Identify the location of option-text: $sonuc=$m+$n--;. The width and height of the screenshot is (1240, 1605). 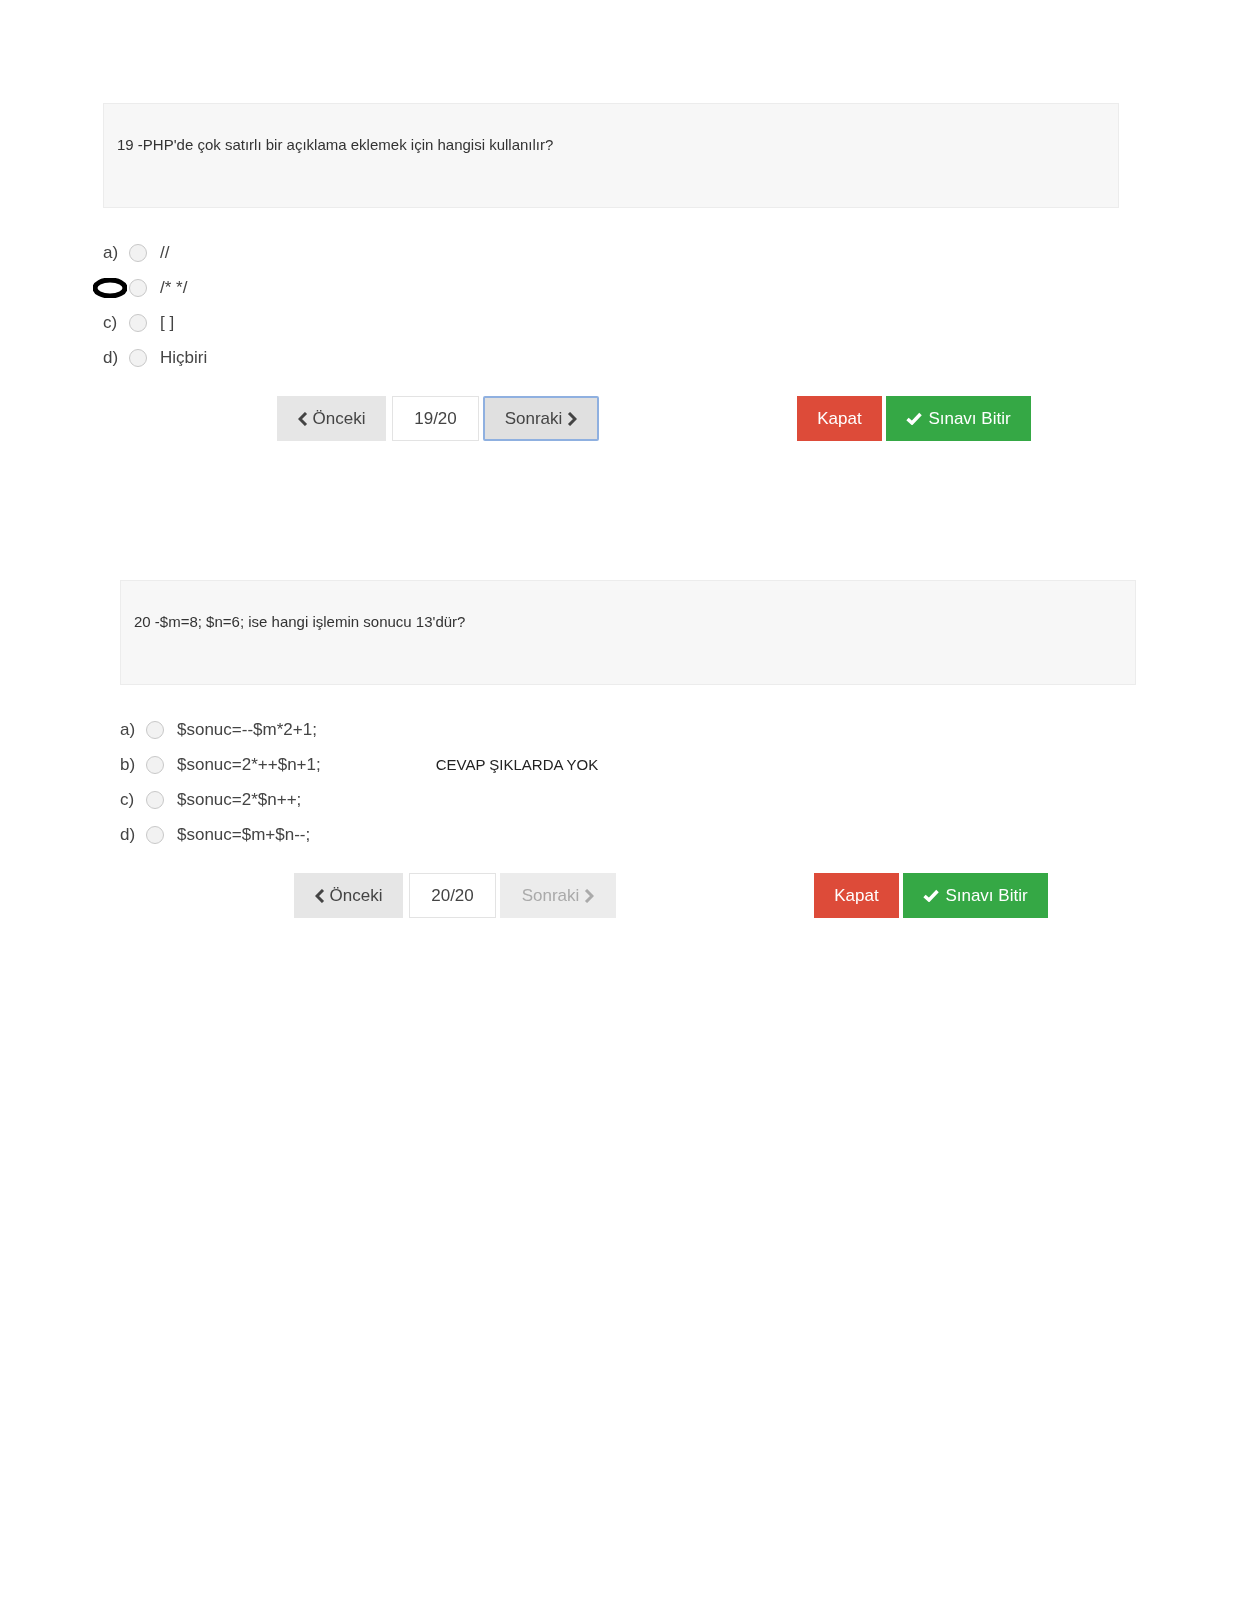
(244, 834).